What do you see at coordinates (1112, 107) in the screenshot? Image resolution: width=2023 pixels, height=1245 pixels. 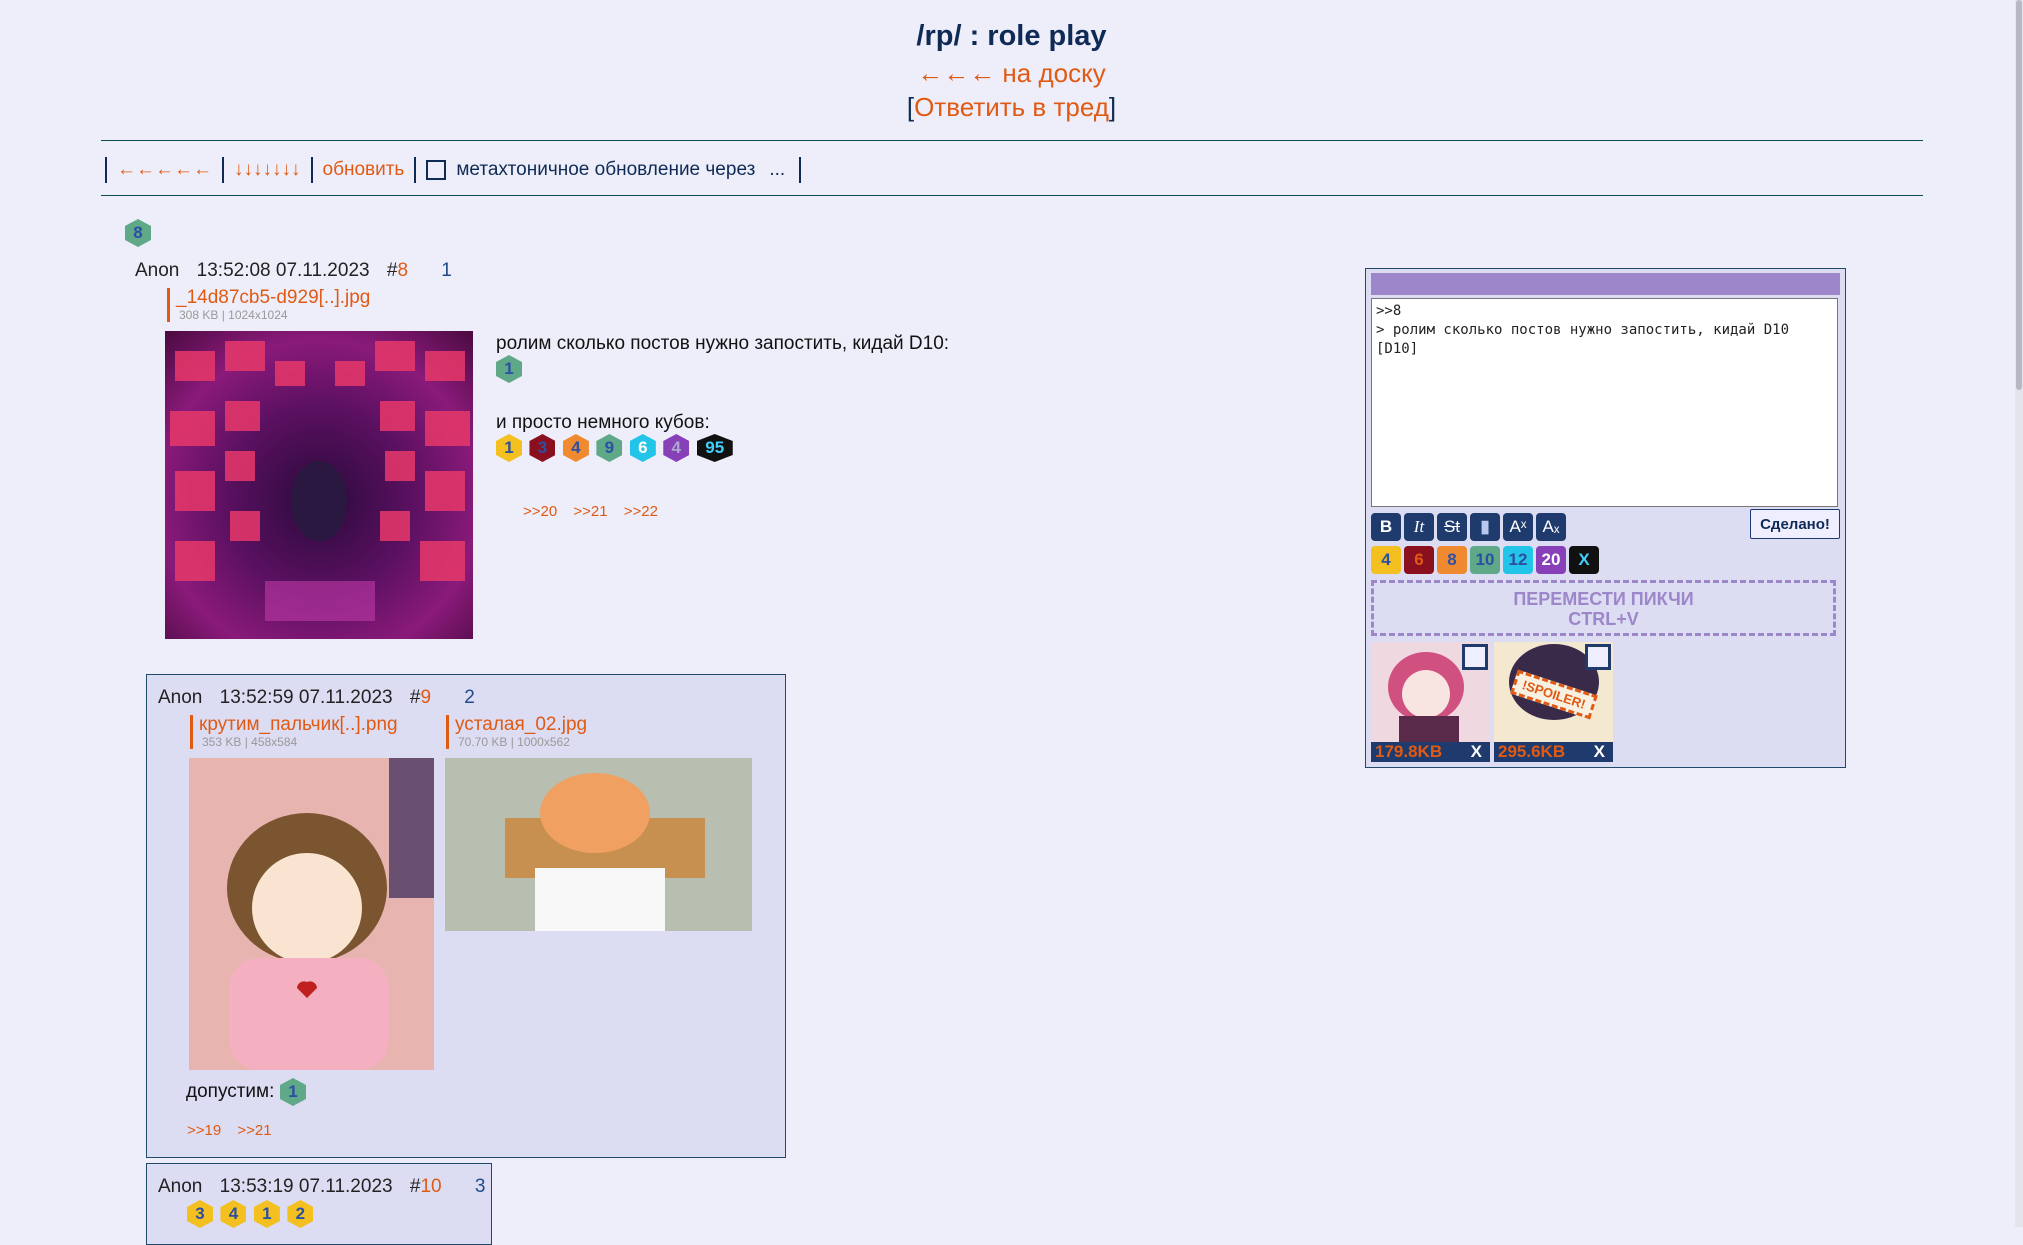 I see `bracket-close: ]` at bounding box center [1112, 107].